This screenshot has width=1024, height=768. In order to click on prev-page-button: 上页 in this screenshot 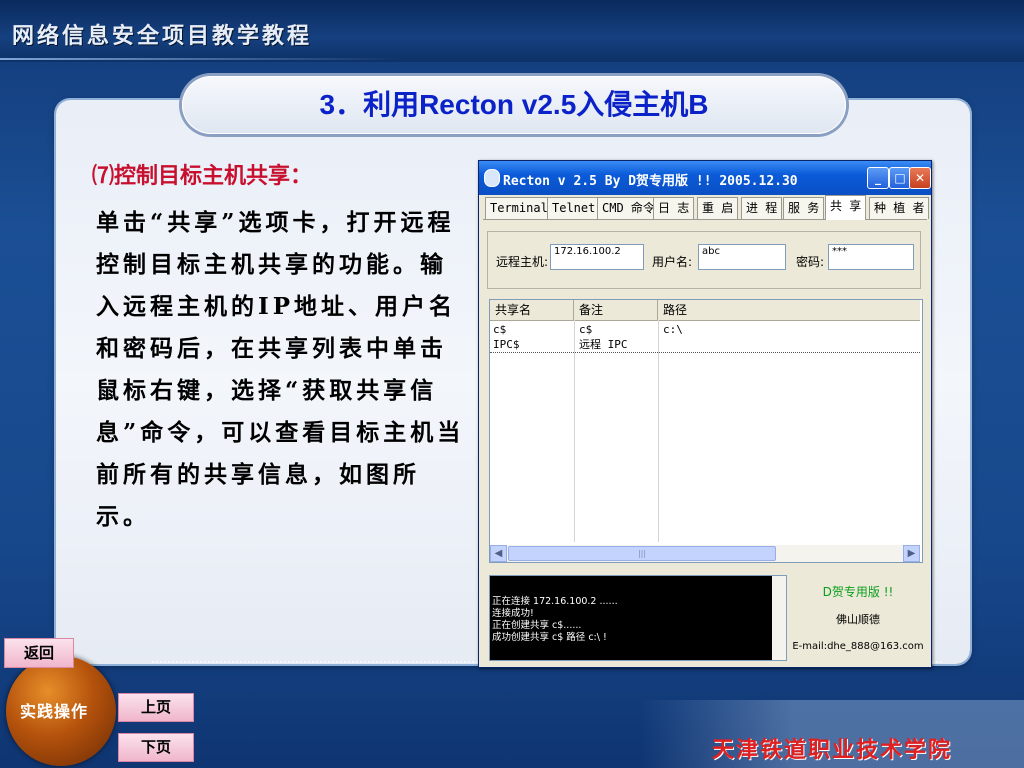, I will do `click(156, 707)`.